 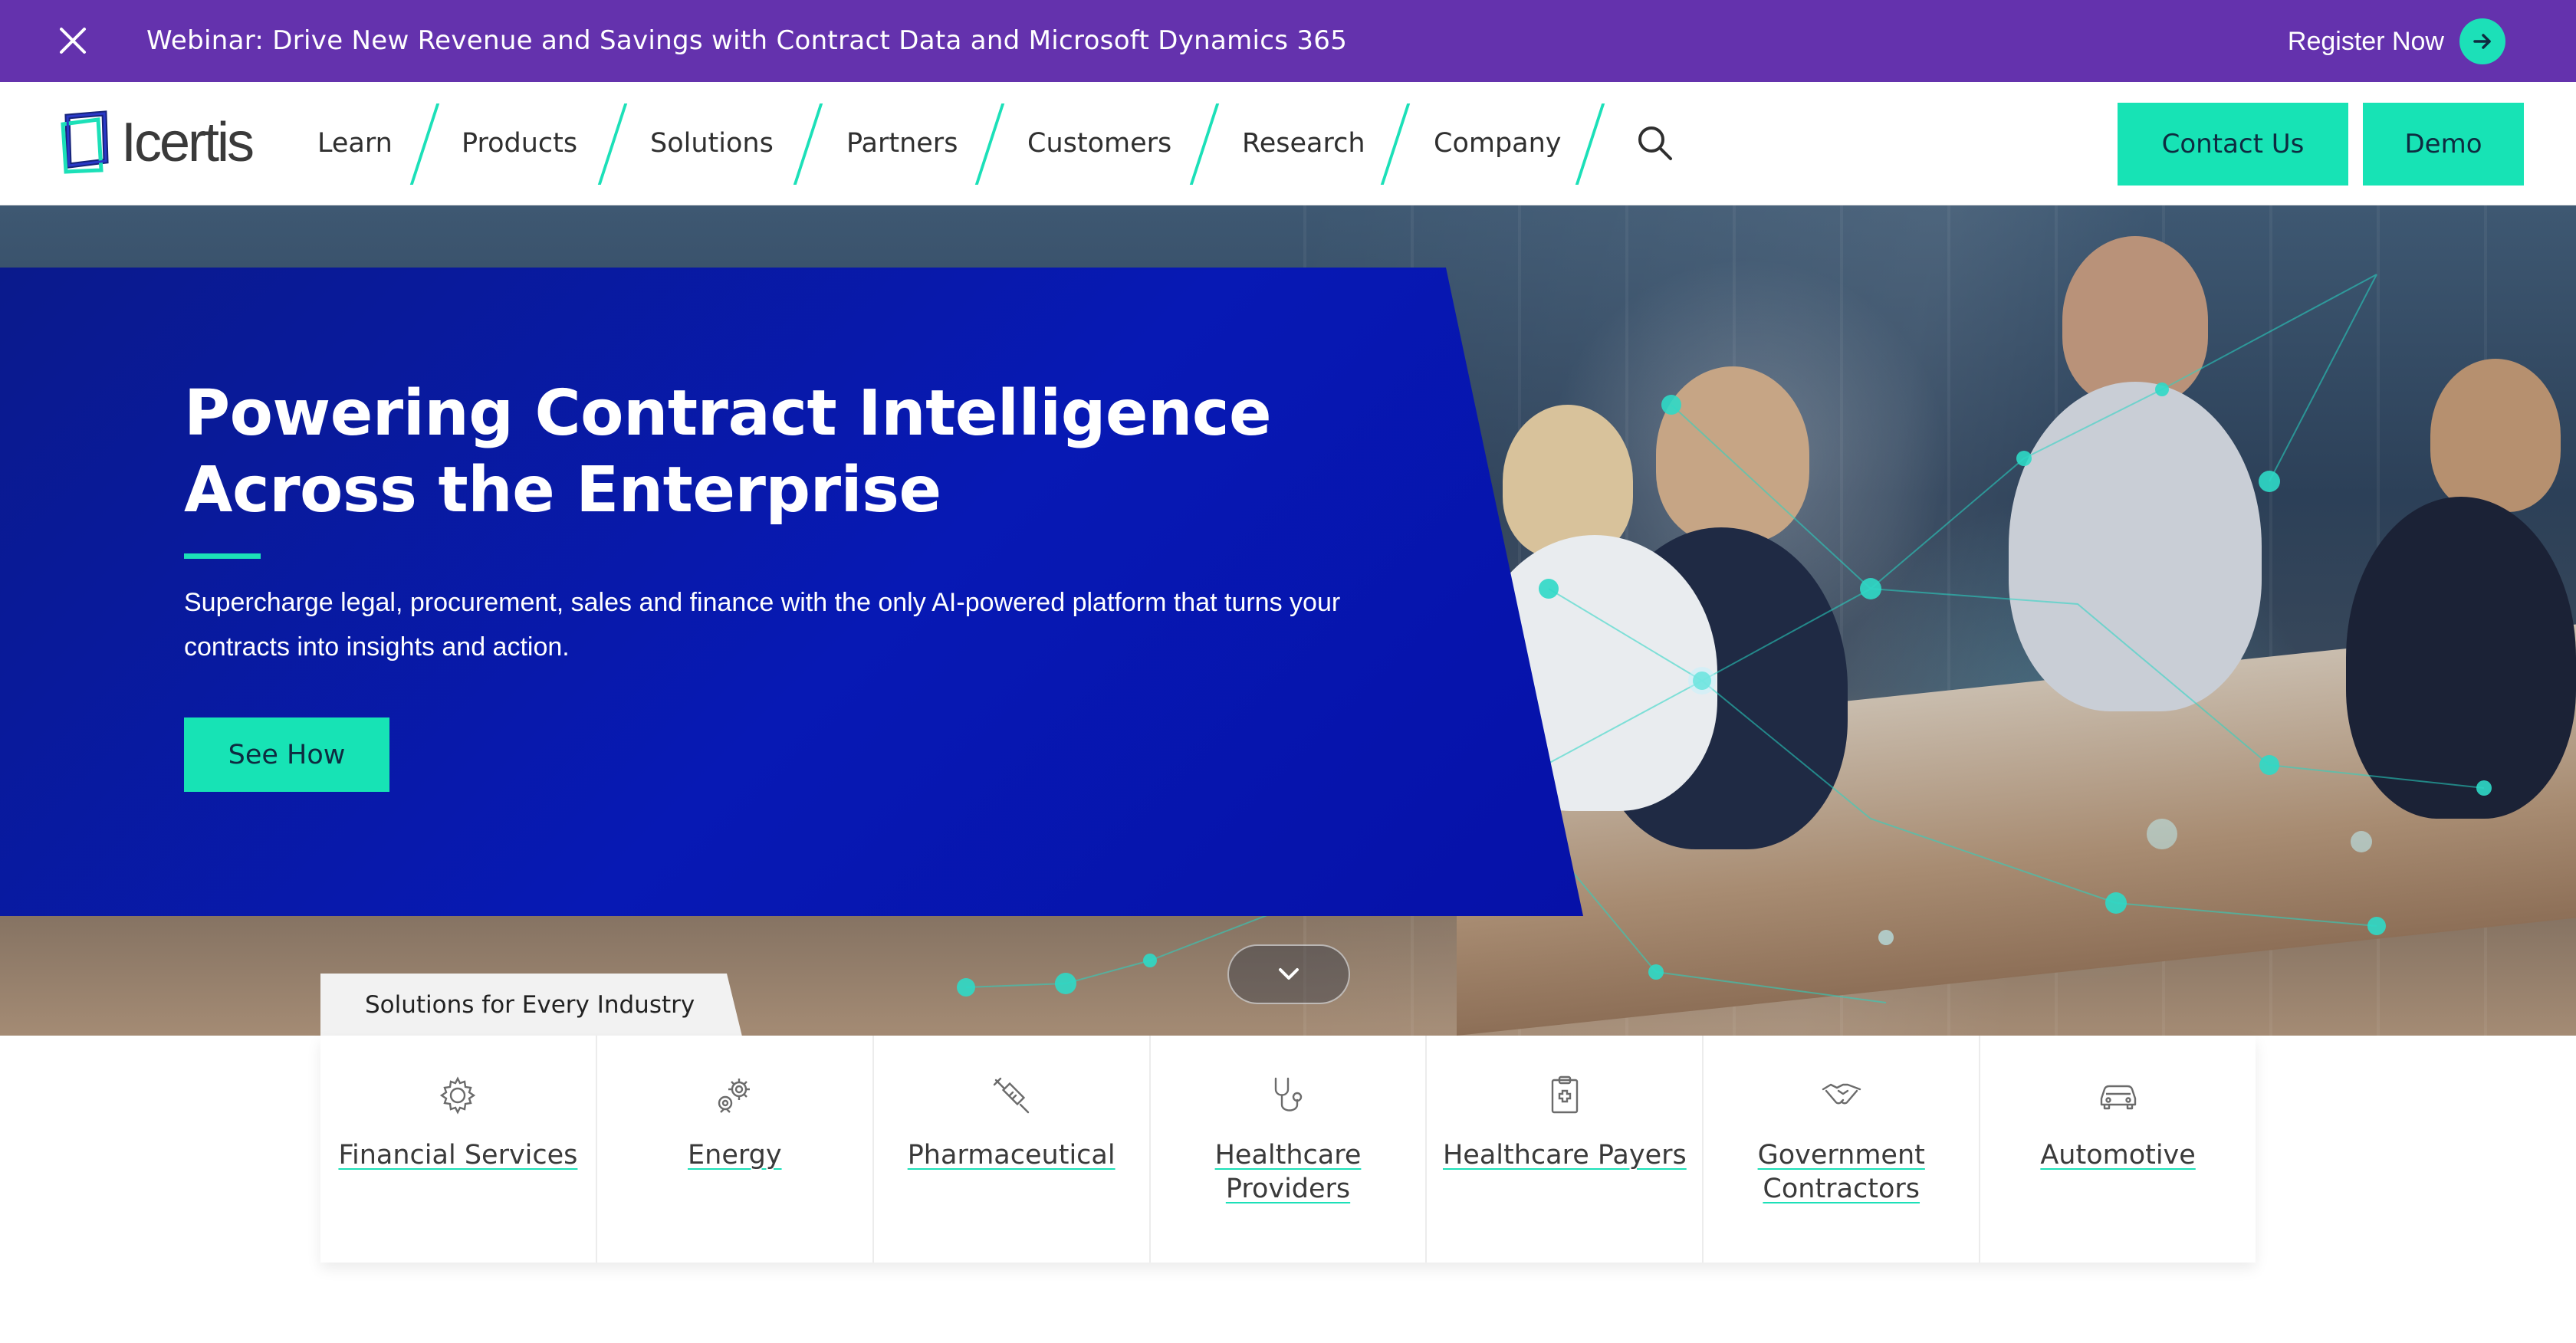 I want to click on nav-products: Products, so click(x=519, y=144).